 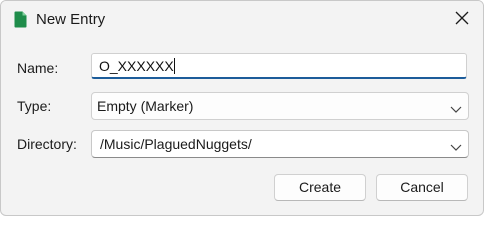 What do you see at coordinates (174, 66) in the screenshot?
I see `text-caret` at bounding box center [174, 66].